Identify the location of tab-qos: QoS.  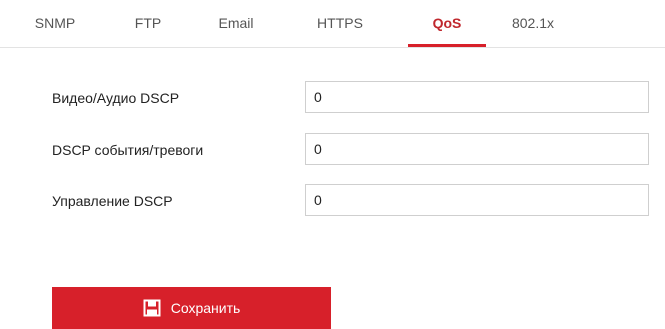
(447, 30).